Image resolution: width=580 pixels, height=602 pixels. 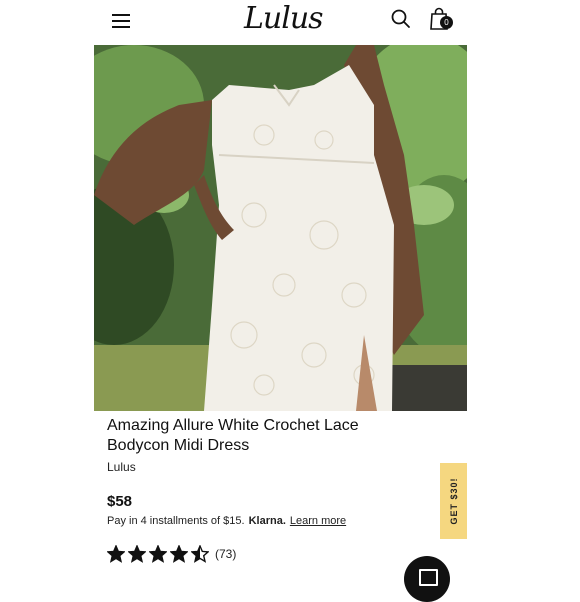 What do you see at coordinates (120, 501) in the screenshot?
I see `product-price: $58` at bounding box center [120, 501].